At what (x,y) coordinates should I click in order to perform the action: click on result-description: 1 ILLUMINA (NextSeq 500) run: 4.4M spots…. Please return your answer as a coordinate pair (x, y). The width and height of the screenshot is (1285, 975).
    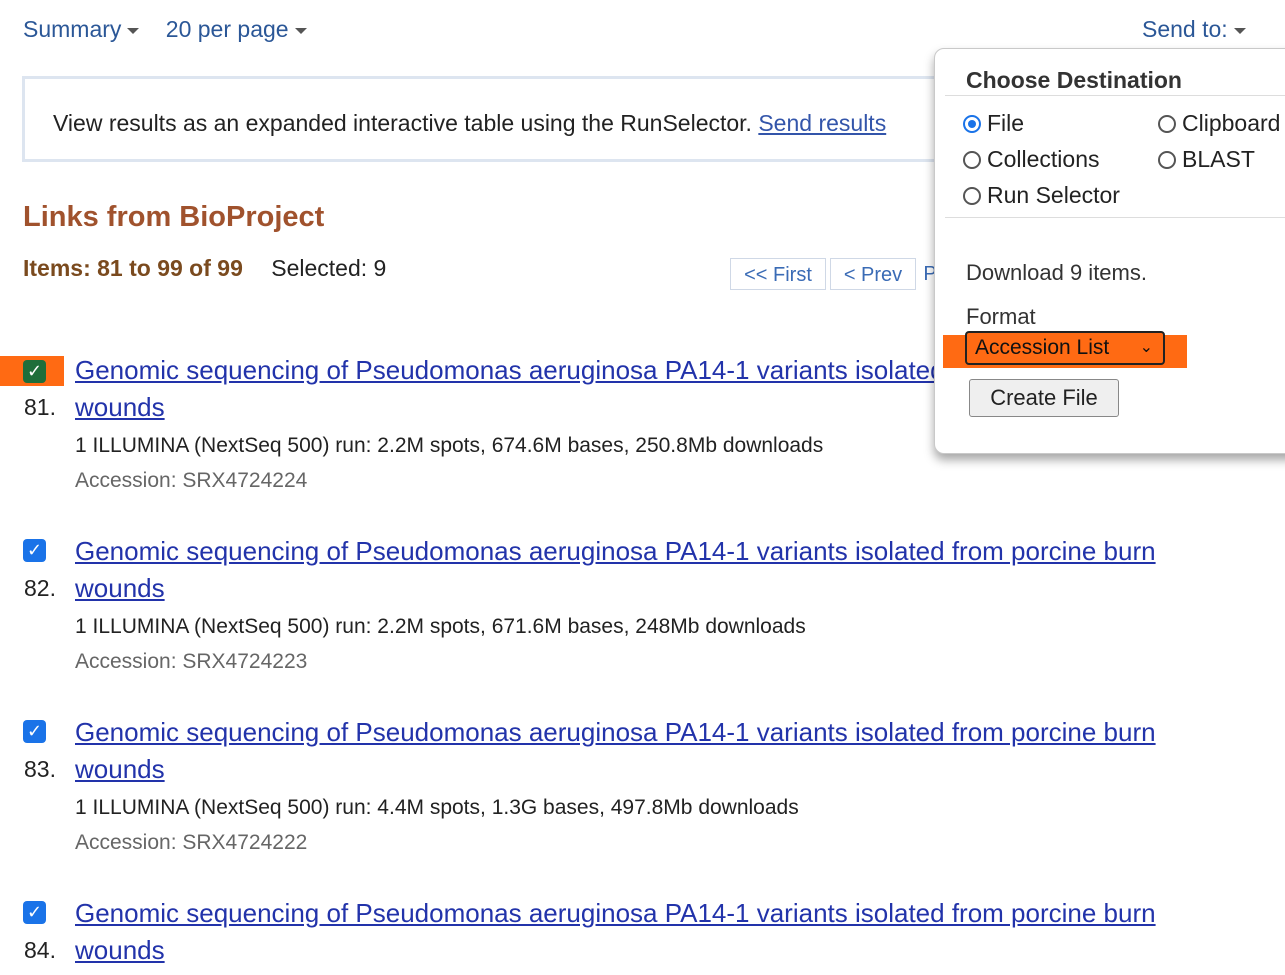
    Looking at the image, I should click on (437, 807).